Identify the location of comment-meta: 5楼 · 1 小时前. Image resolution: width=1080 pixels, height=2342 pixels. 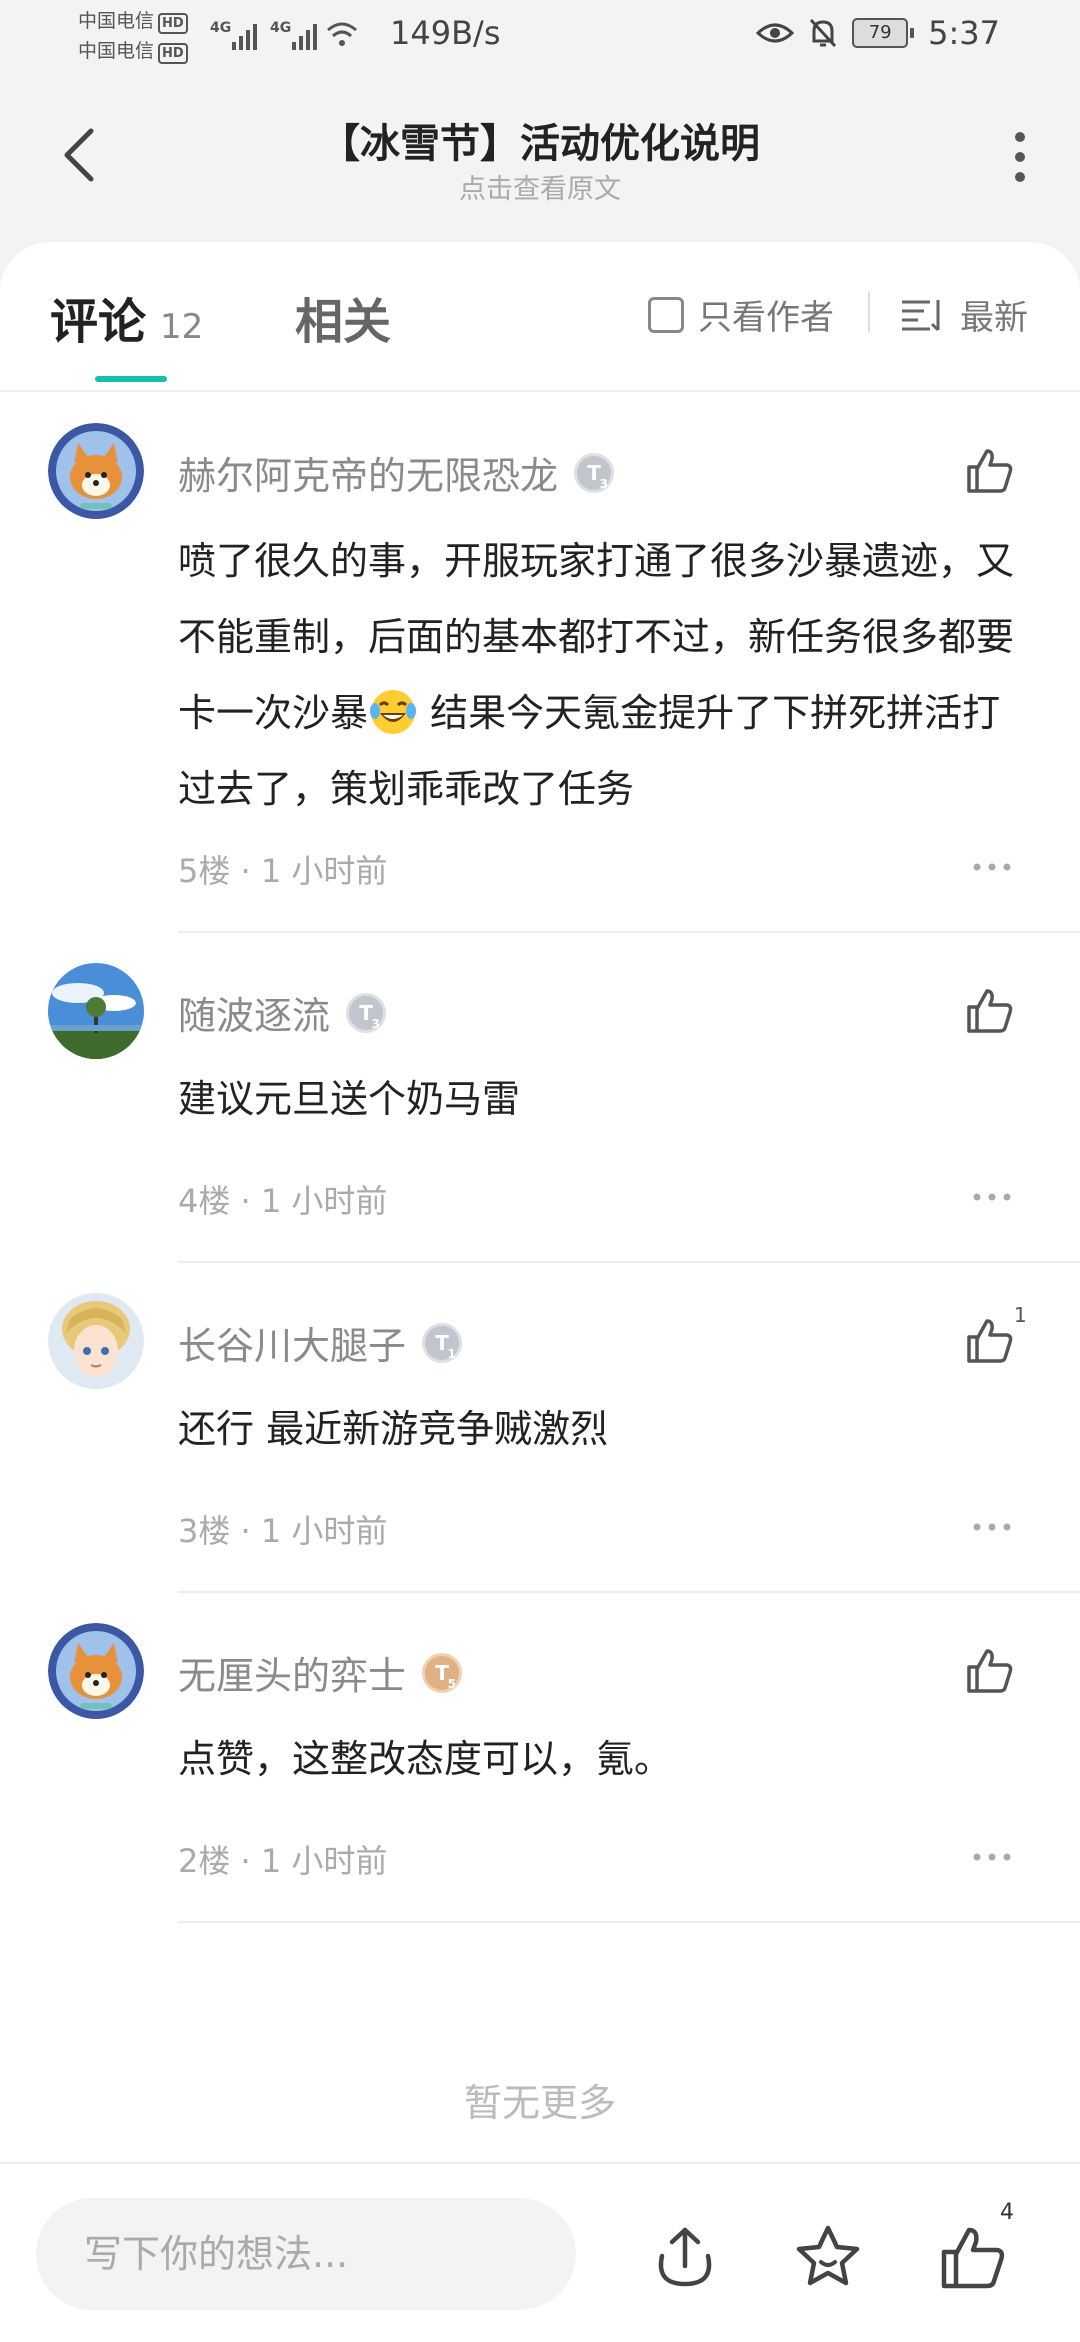
(283, 871).